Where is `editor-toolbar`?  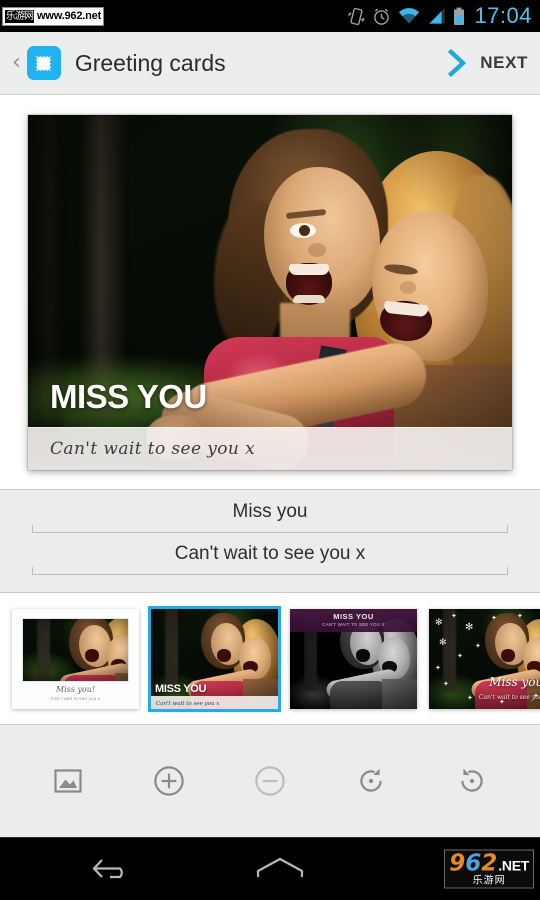 editor-toolbar is located at coordinates (270, 781).